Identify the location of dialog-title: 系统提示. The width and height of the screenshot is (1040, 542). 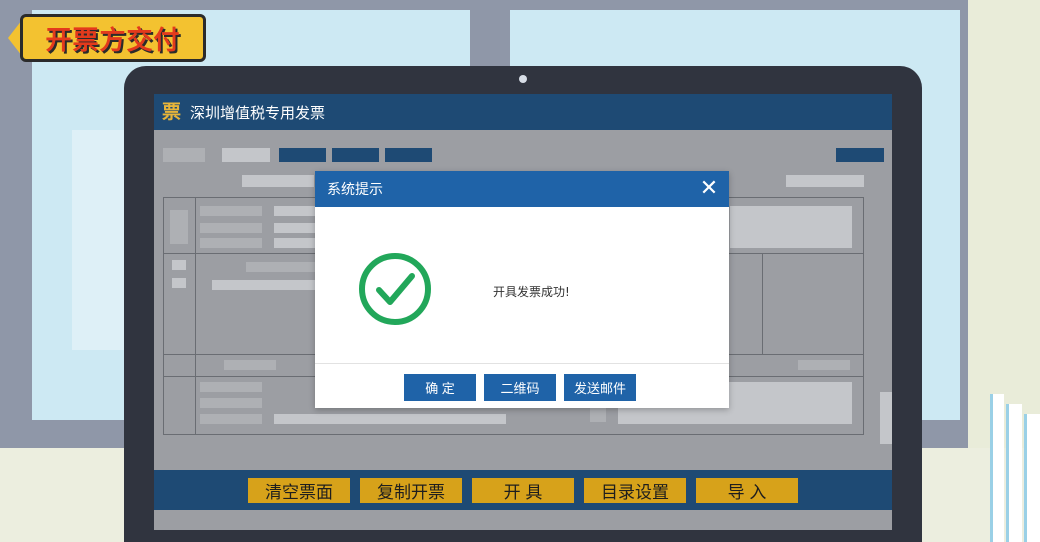
(355, 190).